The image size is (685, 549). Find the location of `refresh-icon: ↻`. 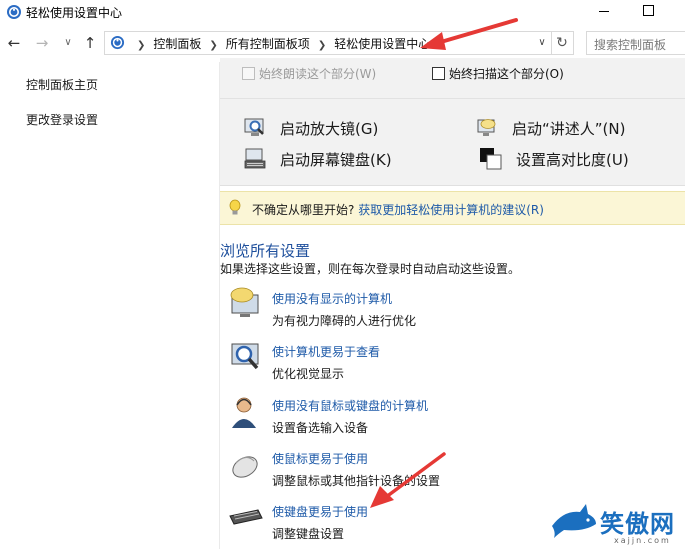

refresh-icon: ↻ is located at coordinates (562, 43).